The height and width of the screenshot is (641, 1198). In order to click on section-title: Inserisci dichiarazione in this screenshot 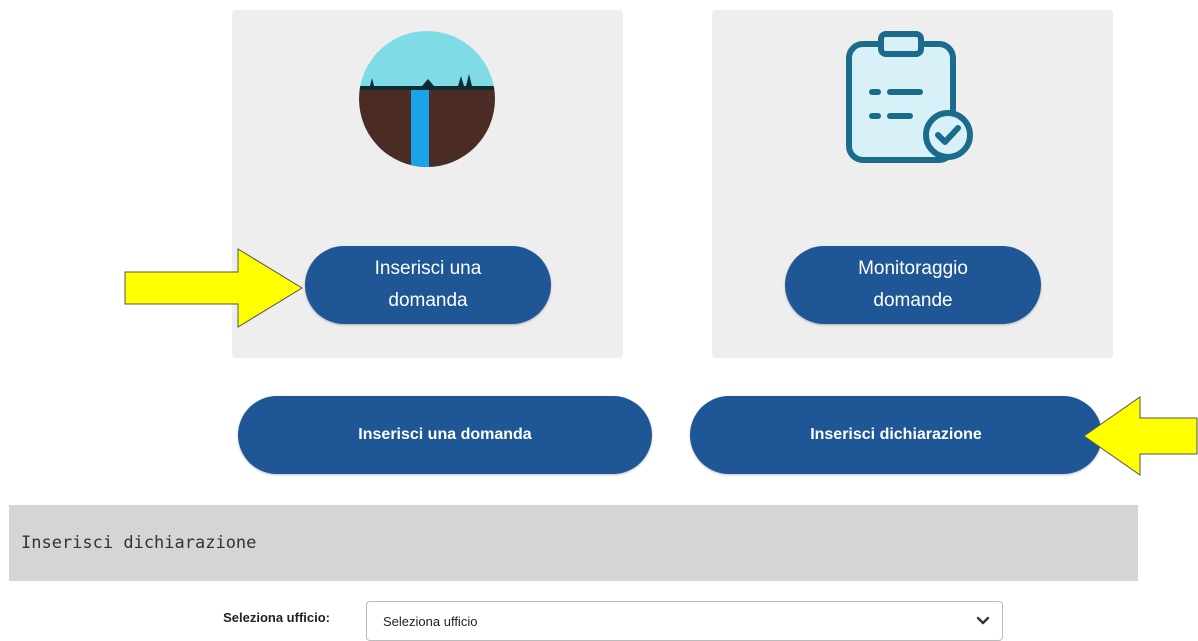, I will do `click(139, 543)`.